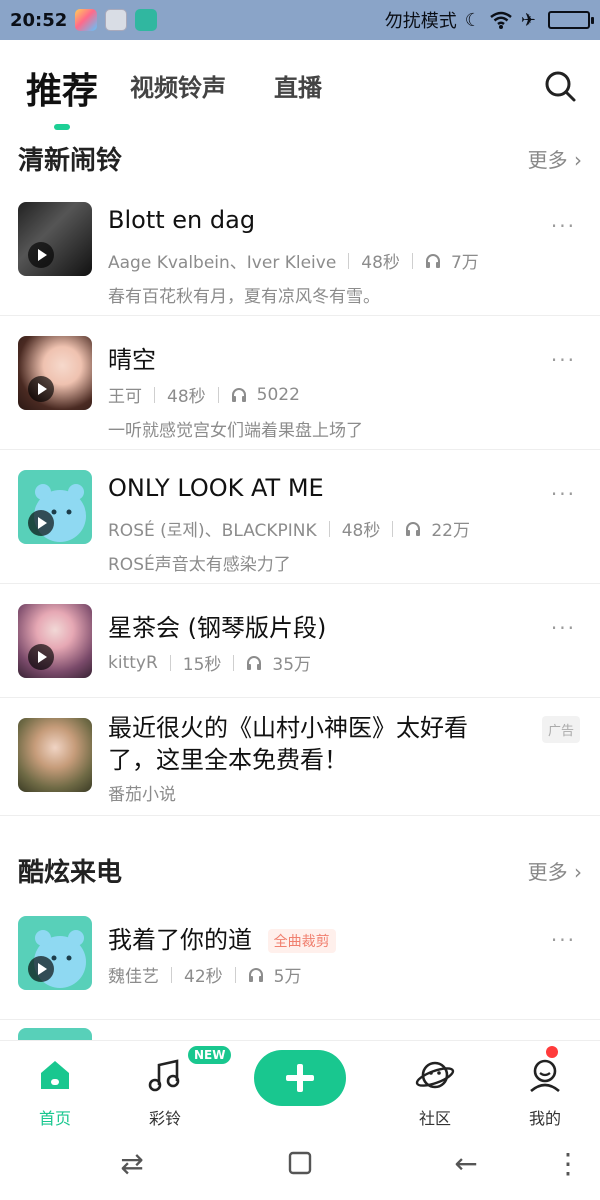  I want to click on song-title: 星茶会 (钢琴版片段), so click(217, 628).